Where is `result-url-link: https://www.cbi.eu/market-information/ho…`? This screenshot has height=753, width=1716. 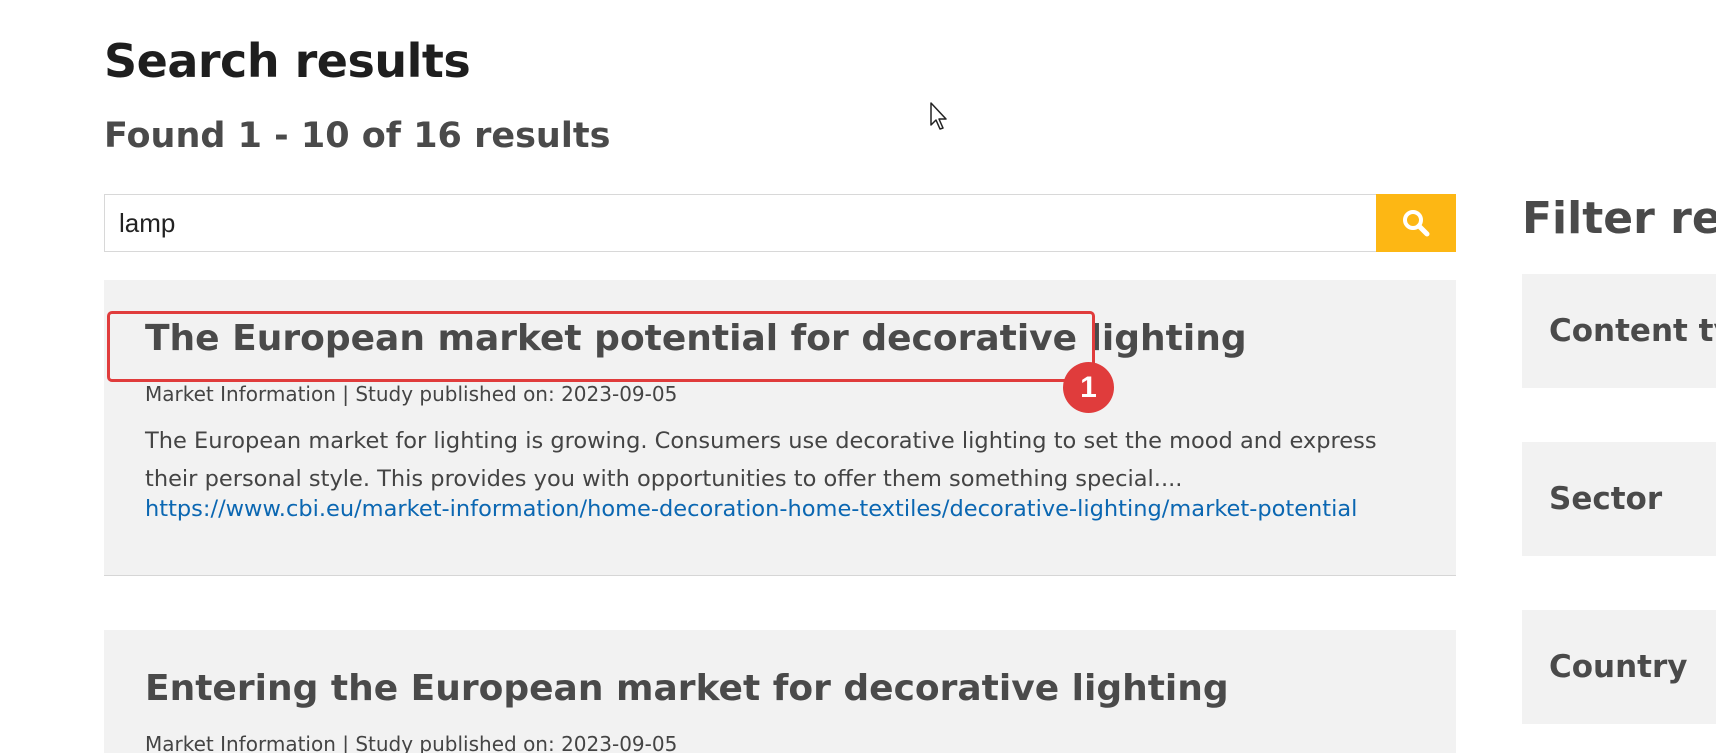 result-url-link: https://www.cbi.eu/market-information/ho… is located at coordinates (751, 509).